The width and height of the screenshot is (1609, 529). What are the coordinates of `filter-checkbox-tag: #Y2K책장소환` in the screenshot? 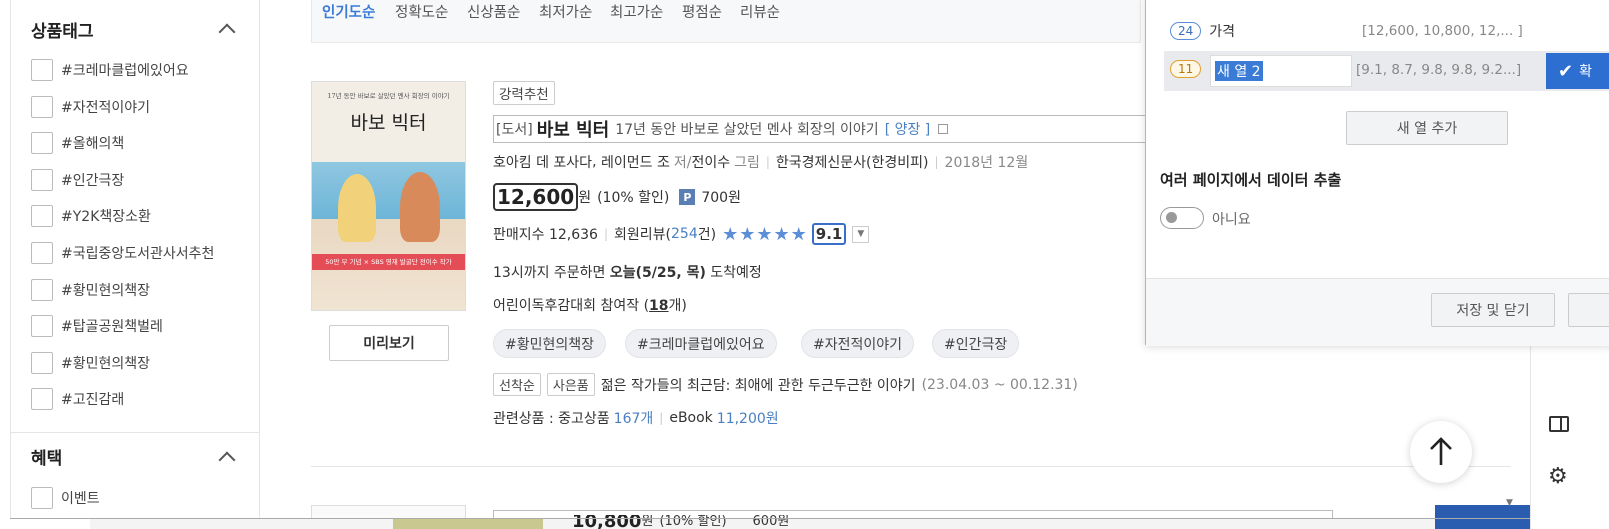 It's located at (91, 216).